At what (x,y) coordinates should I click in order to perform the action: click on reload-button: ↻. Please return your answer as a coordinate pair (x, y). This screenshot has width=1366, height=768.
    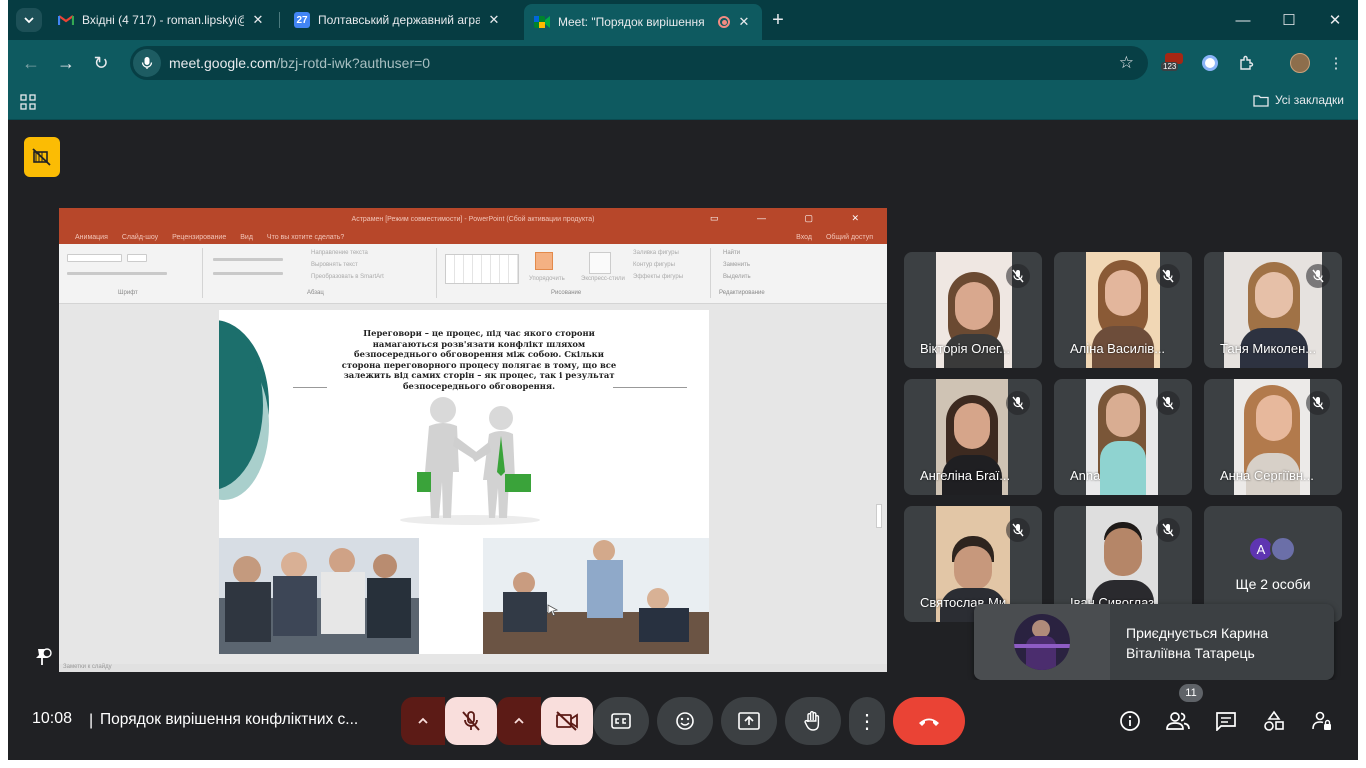
    Looking at the image, I should click on (101, 63).